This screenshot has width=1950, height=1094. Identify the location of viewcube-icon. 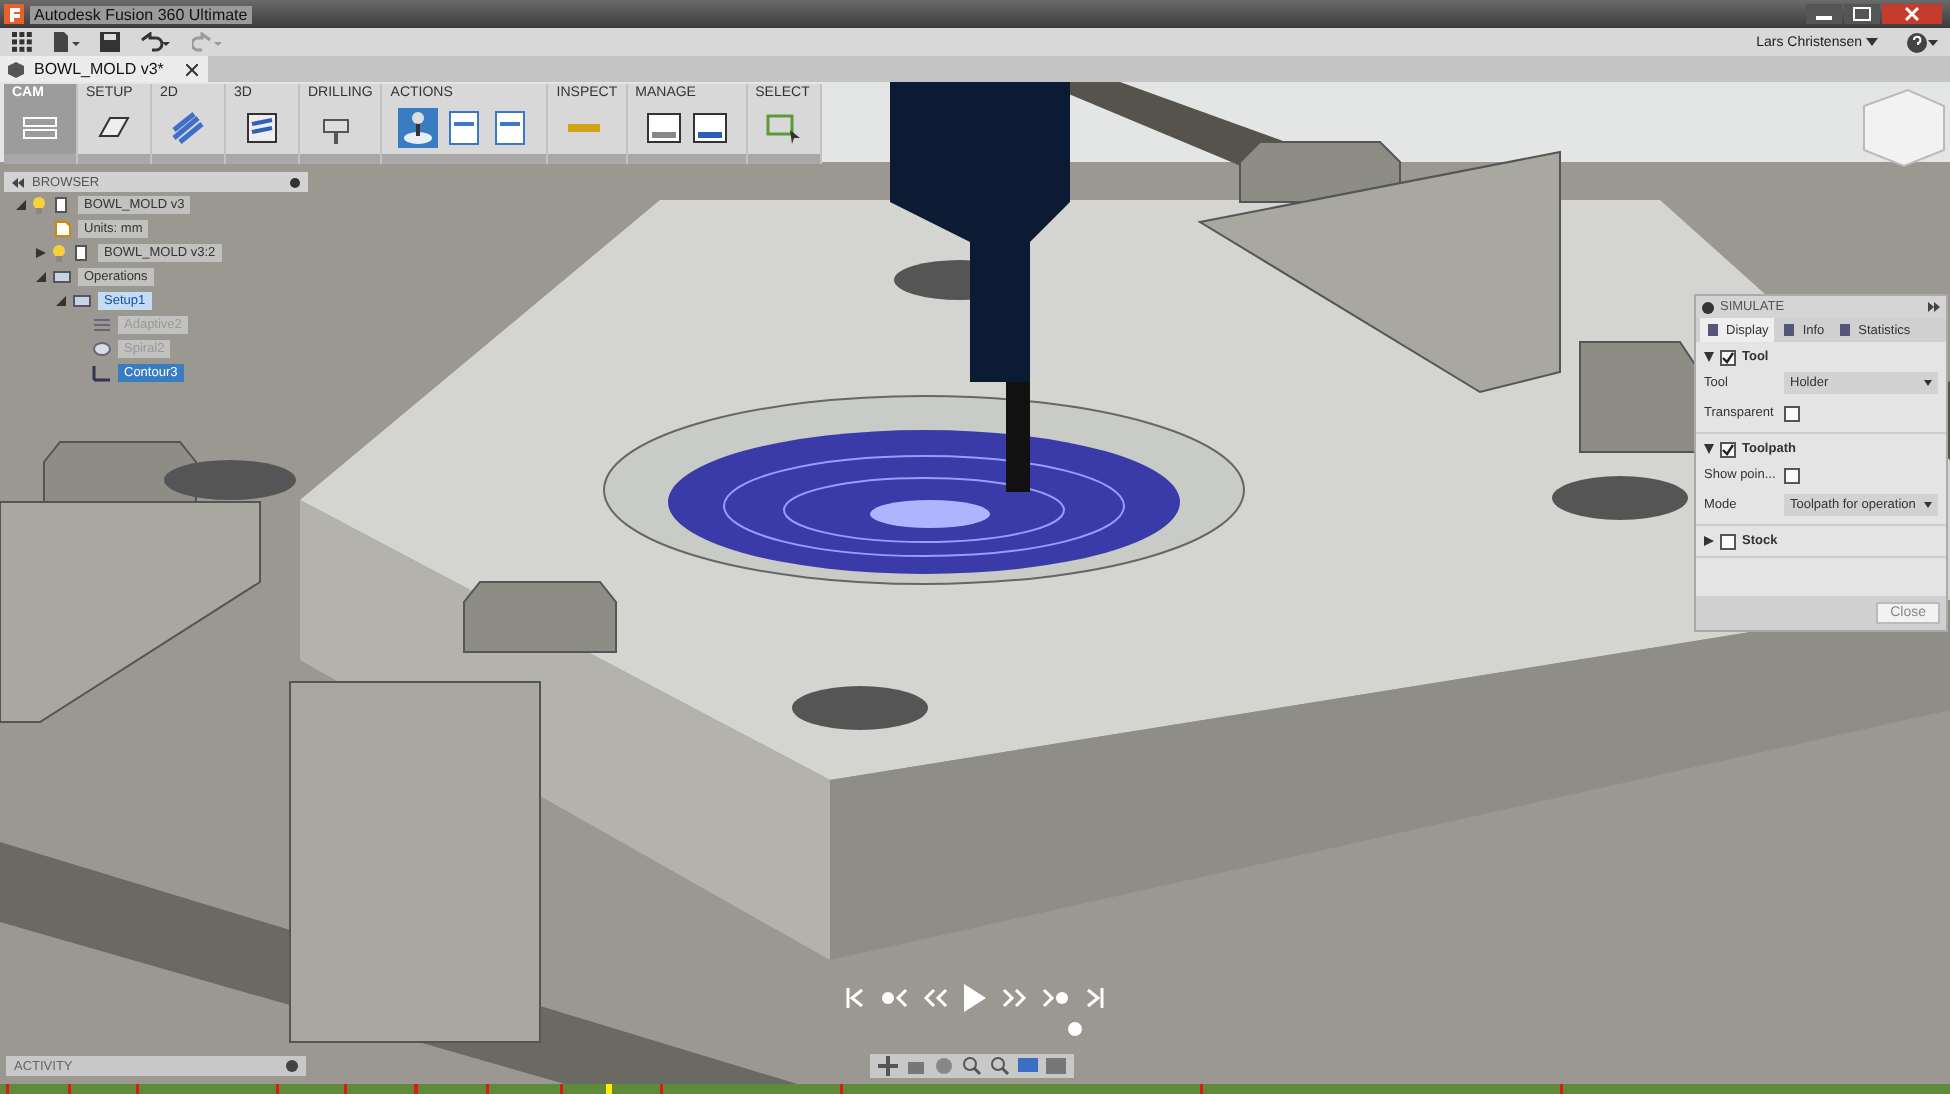
(1904, 128).